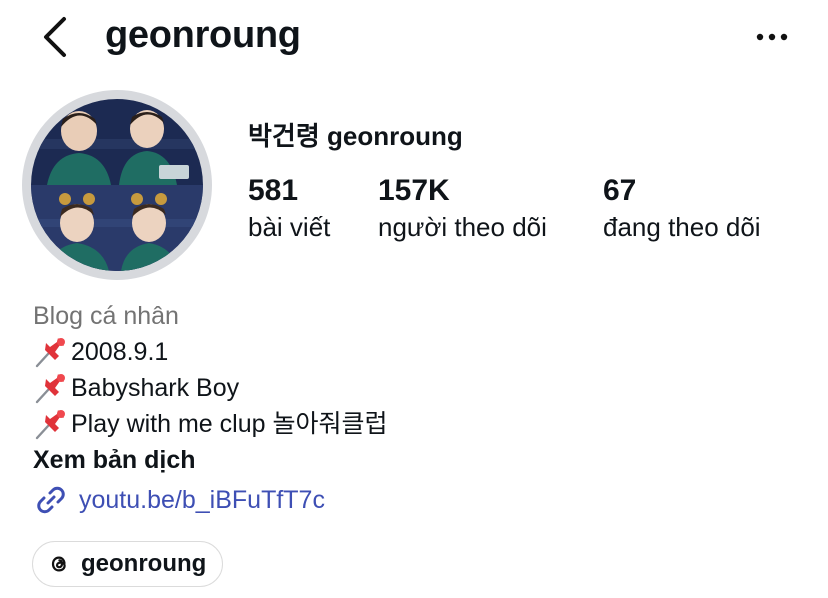  What do you see at coordinates (144, 563) in the screenshot?
I see `threads-username: geonroung` at bounding box center [144, 563].